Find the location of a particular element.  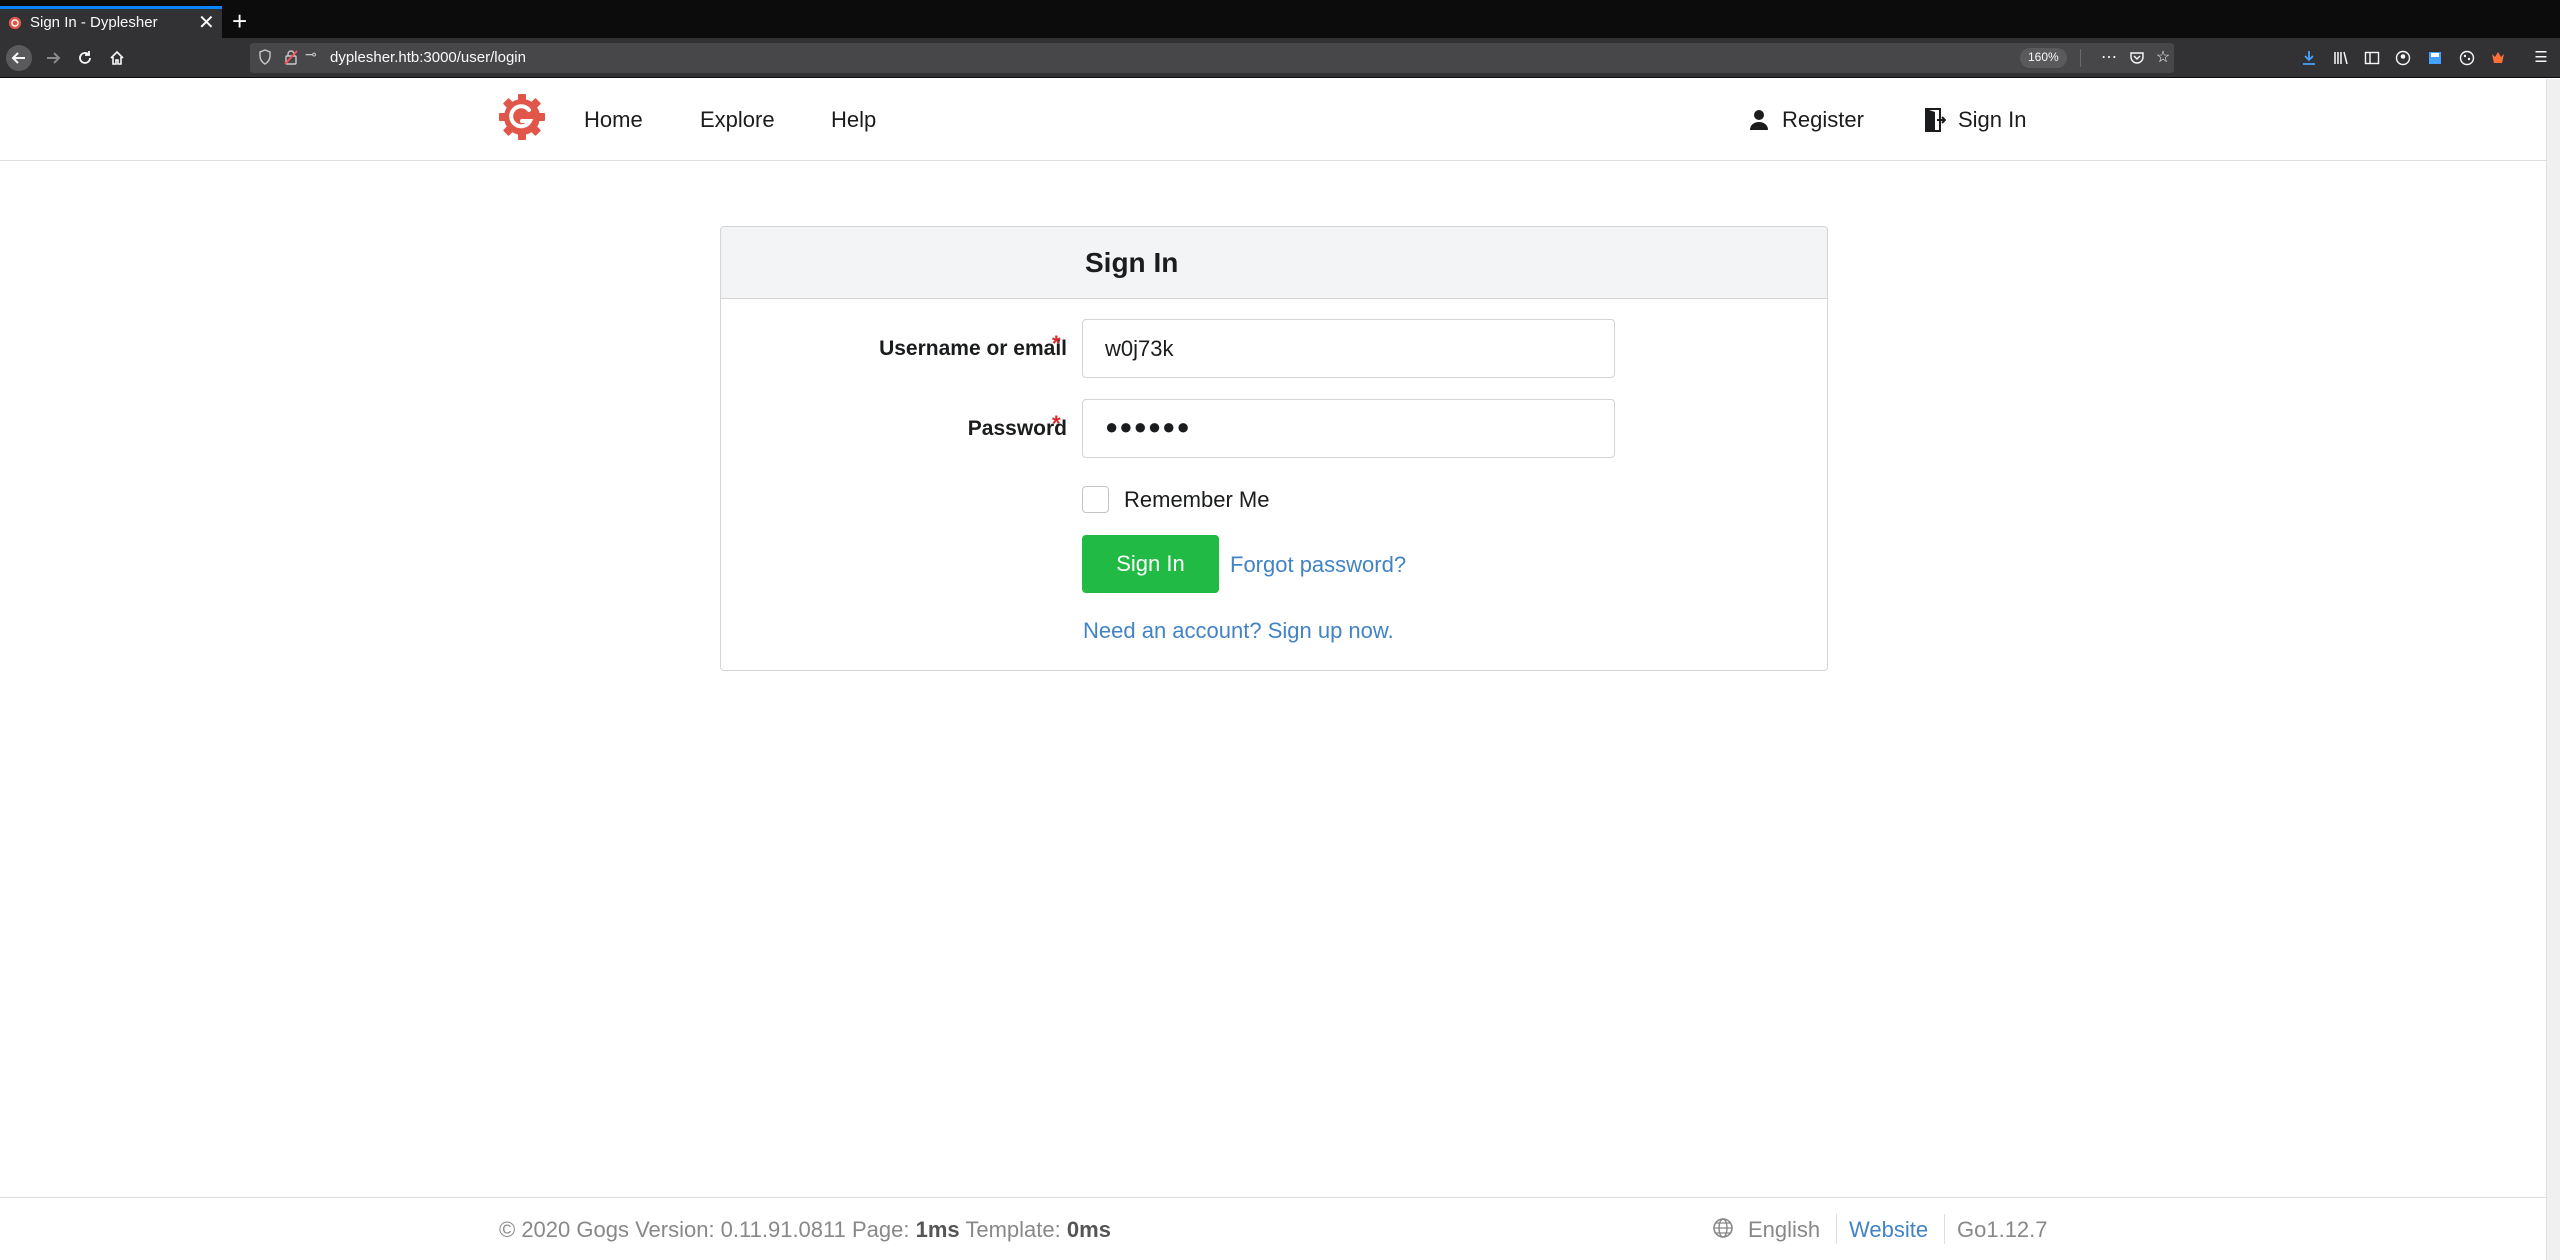

password-required-marker: * is located at coordinates (1056, 423).